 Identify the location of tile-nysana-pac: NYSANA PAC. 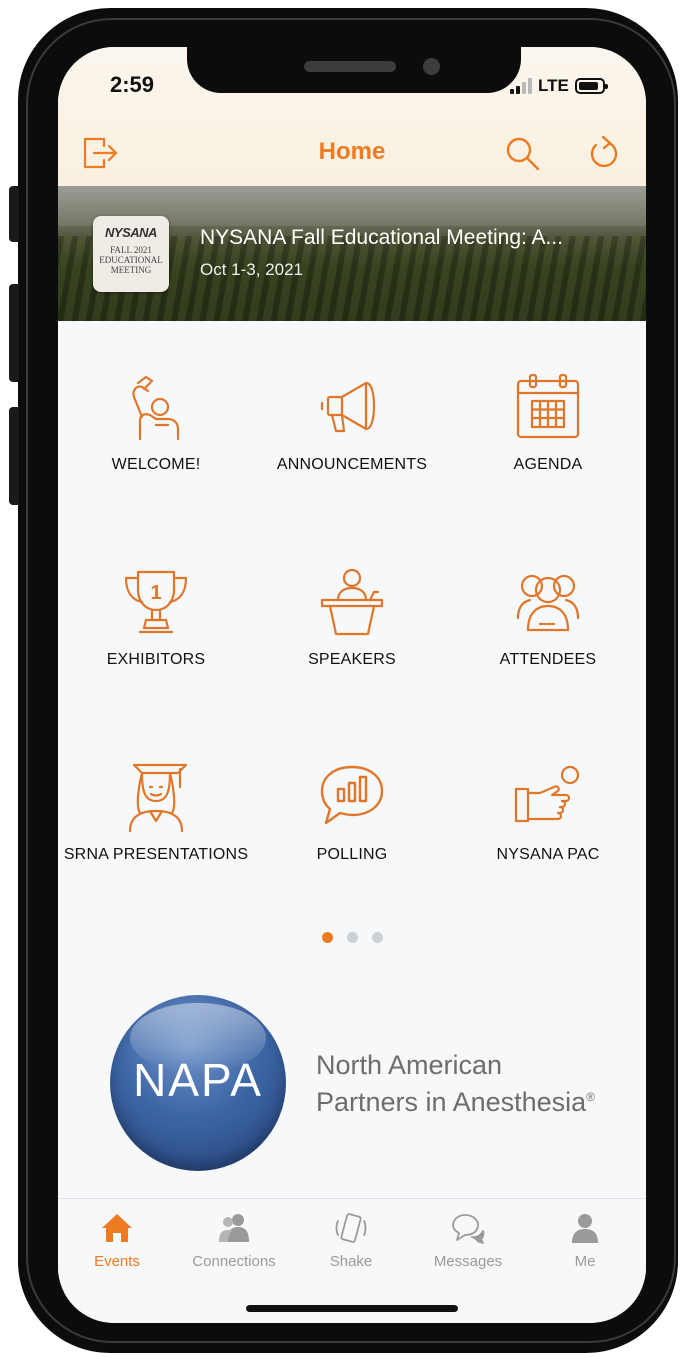
(548, 826).